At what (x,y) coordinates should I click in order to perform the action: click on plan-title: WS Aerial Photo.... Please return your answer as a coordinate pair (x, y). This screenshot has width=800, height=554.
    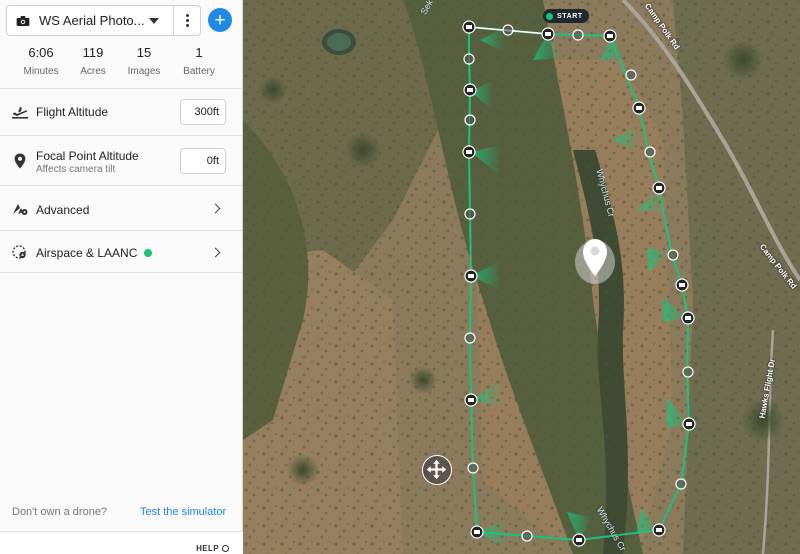
    Looking at the image, I should click on (92, 20).